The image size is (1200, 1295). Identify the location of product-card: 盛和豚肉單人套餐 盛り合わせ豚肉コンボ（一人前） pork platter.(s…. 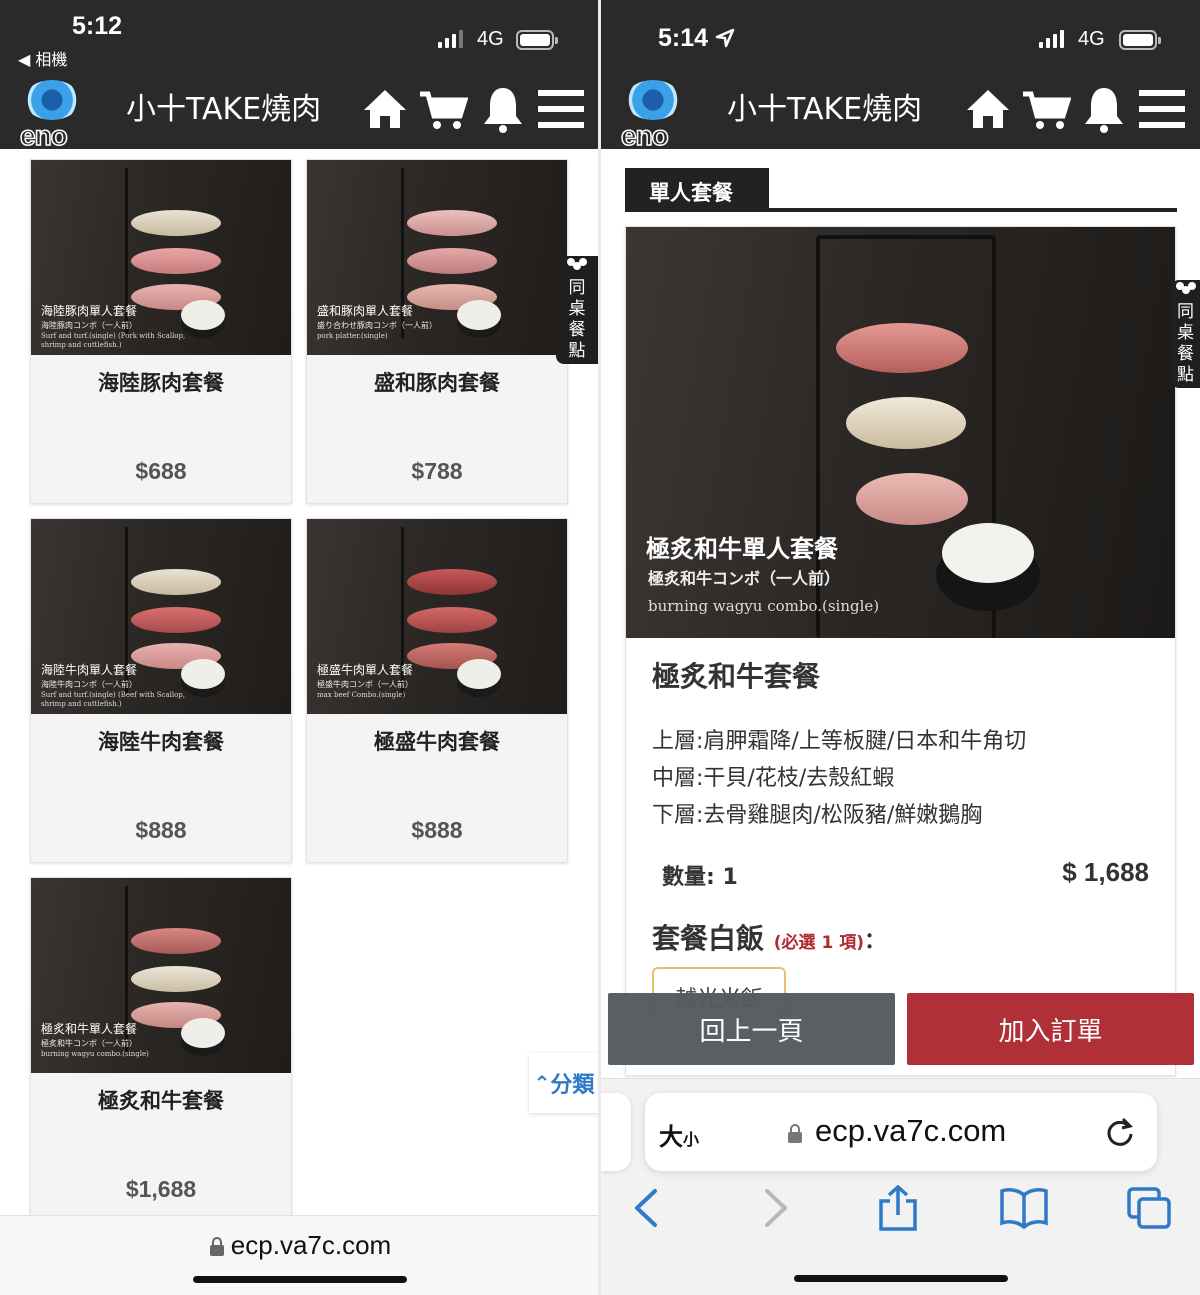
(437, 331).